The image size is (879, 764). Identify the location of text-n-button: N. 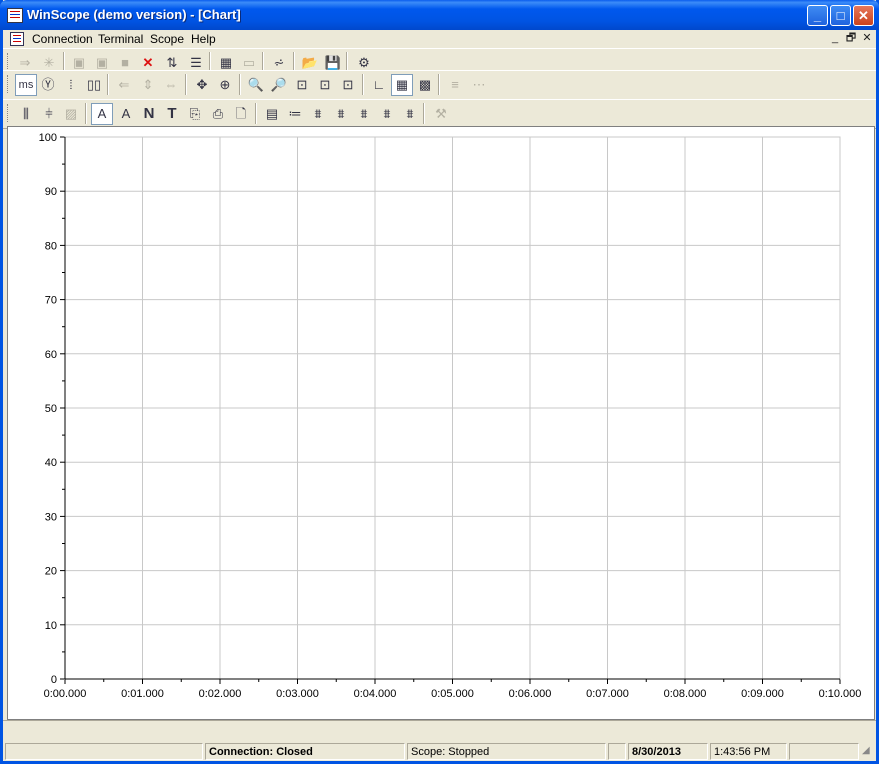
(149, 114).